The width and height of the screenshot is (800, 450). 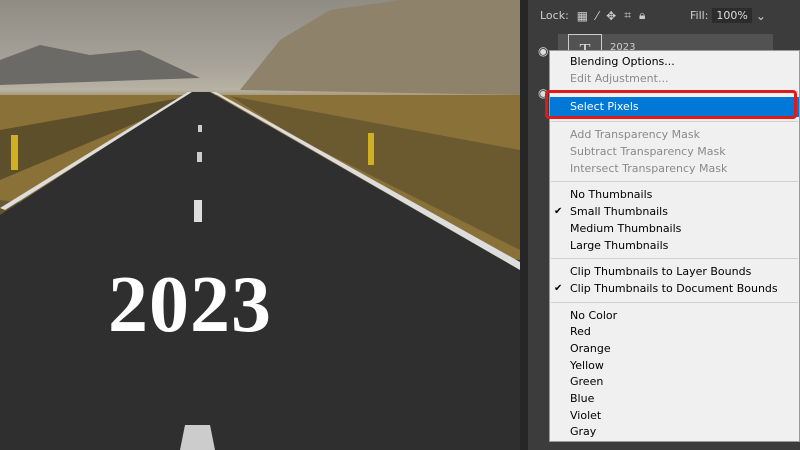 I want to click on menu-item-orange: Orange, so click(x=674, y=349).